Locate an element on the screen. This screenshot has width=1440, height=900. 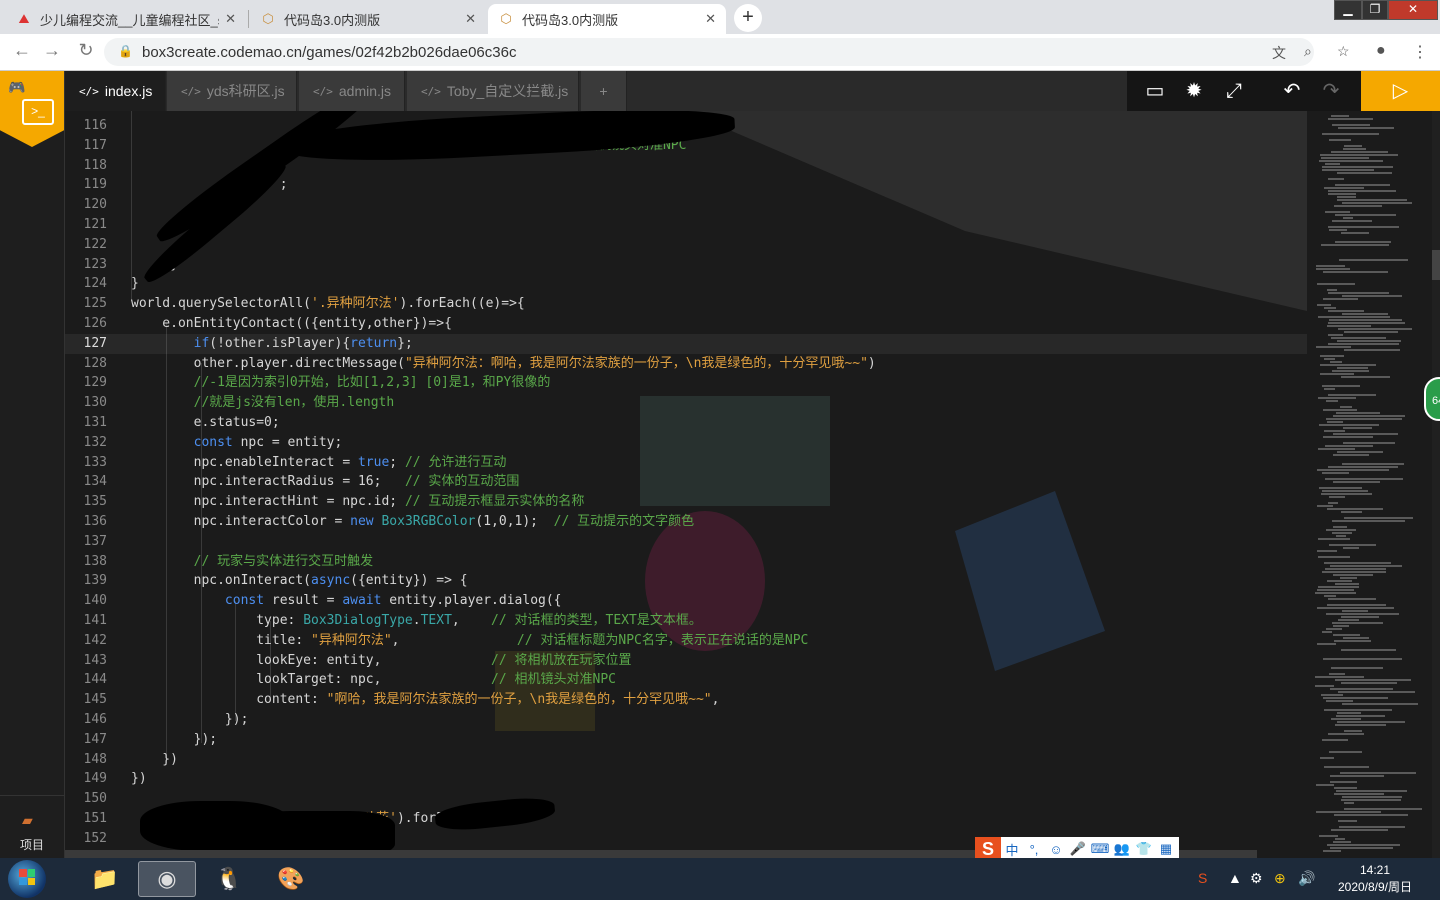
code-line: 143 lookEye: entity, // 将相机放在玩家位置 is located at coordinates (686, 661).